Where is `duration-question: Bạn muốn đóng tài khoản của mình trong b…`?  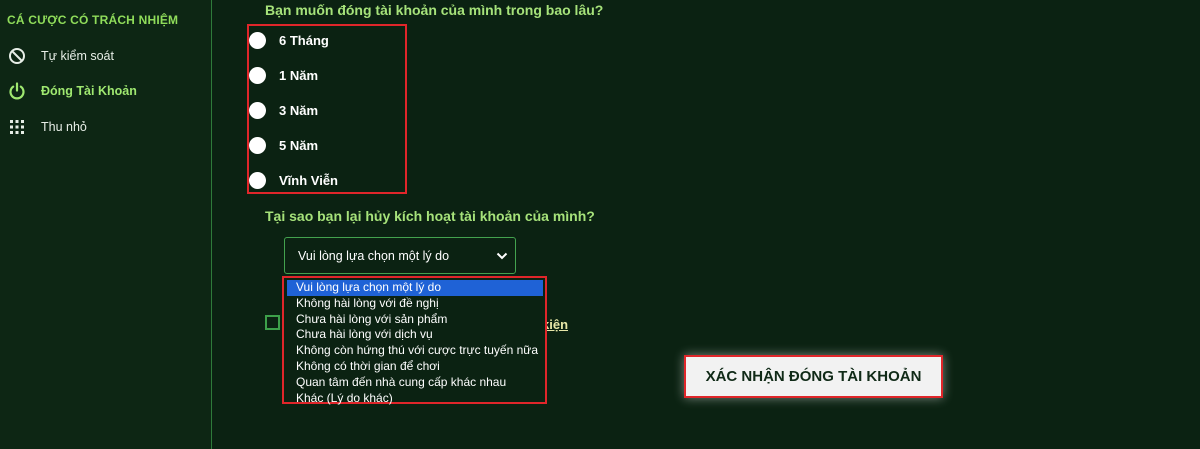
duration-question: Bạn muốn đóng tài khoản của mình trong b… is located at coordinates (434, 10).